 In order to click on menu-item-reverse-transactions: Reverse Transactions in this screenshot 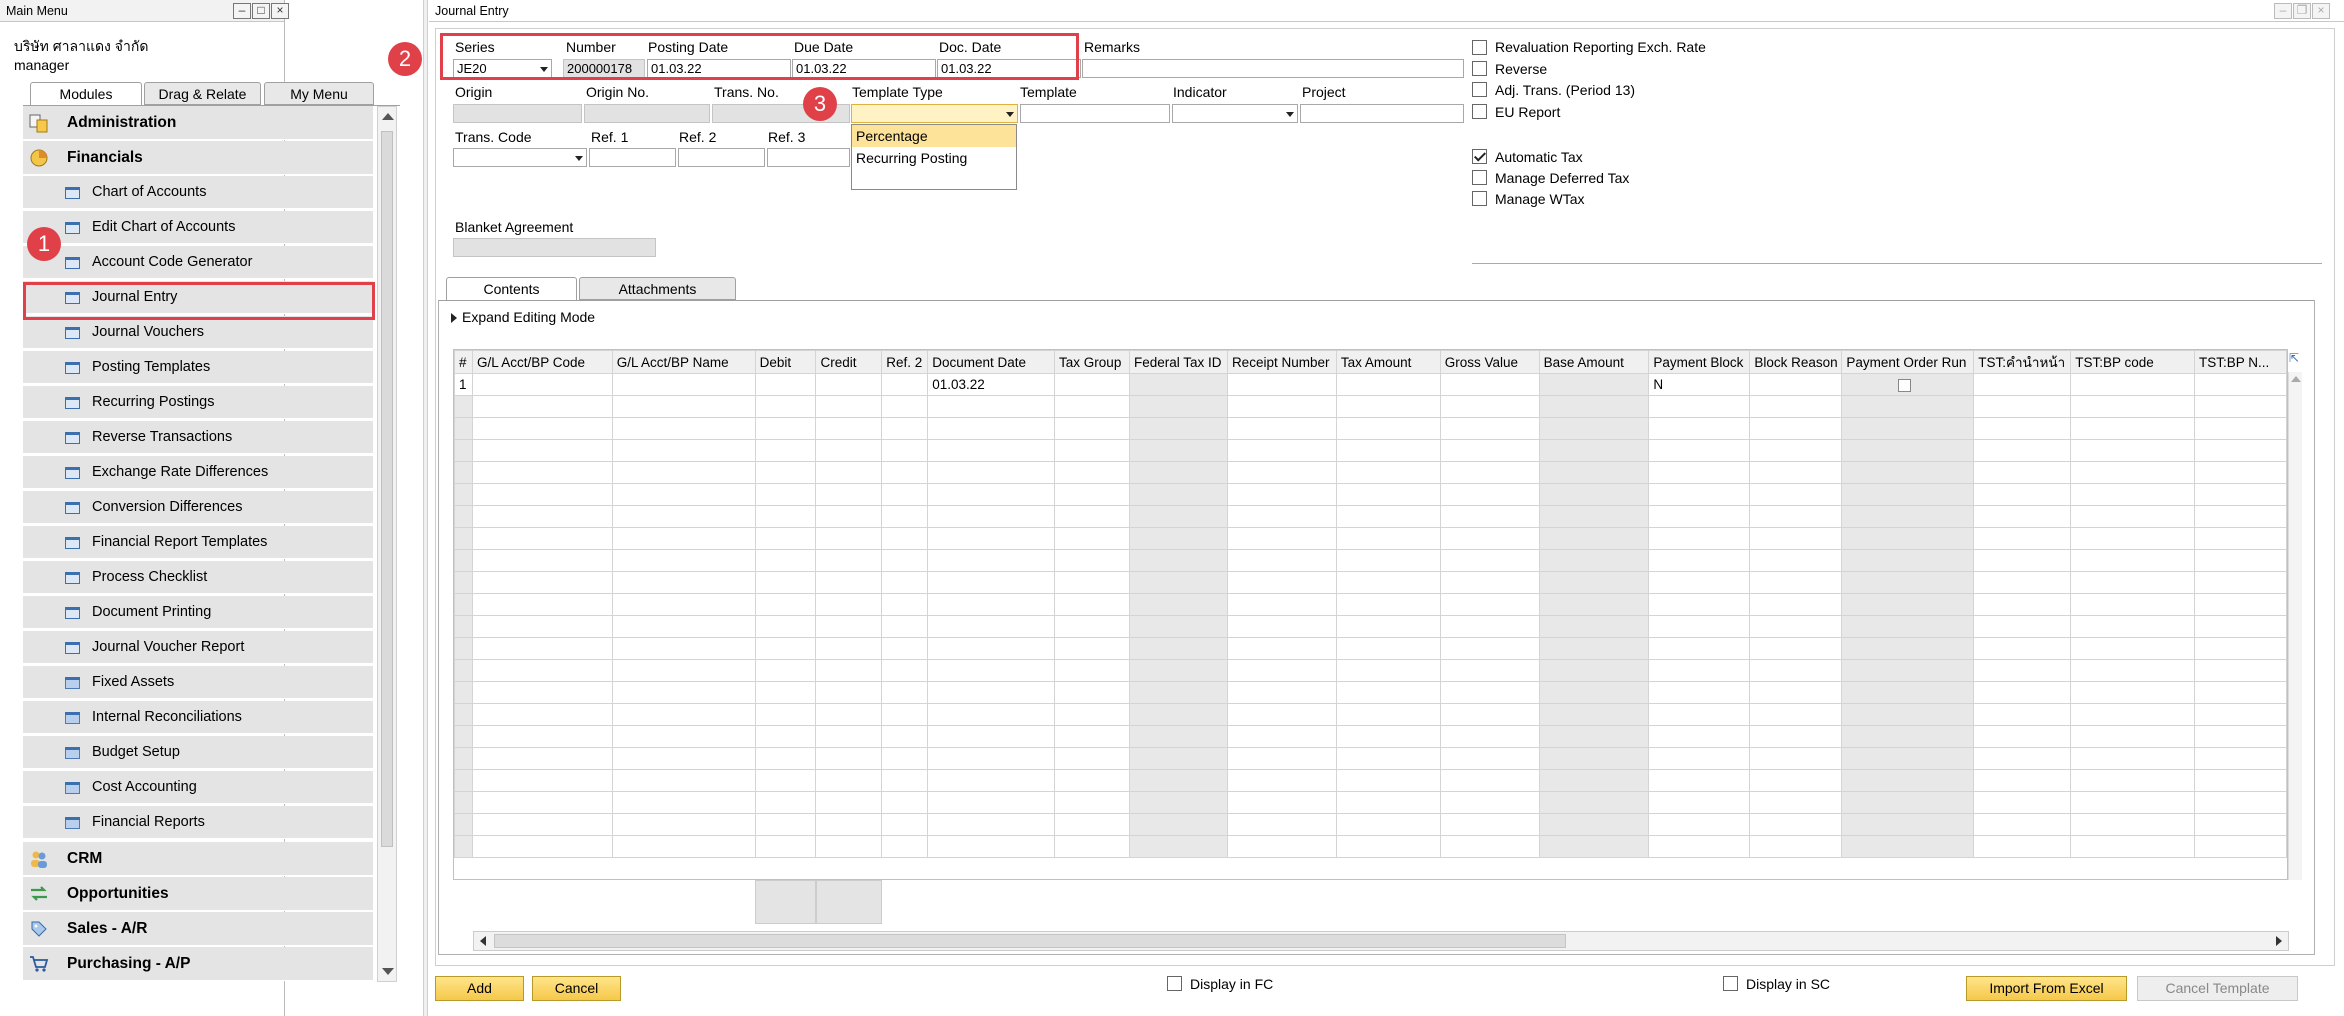, I will do `click(198, 437)`.